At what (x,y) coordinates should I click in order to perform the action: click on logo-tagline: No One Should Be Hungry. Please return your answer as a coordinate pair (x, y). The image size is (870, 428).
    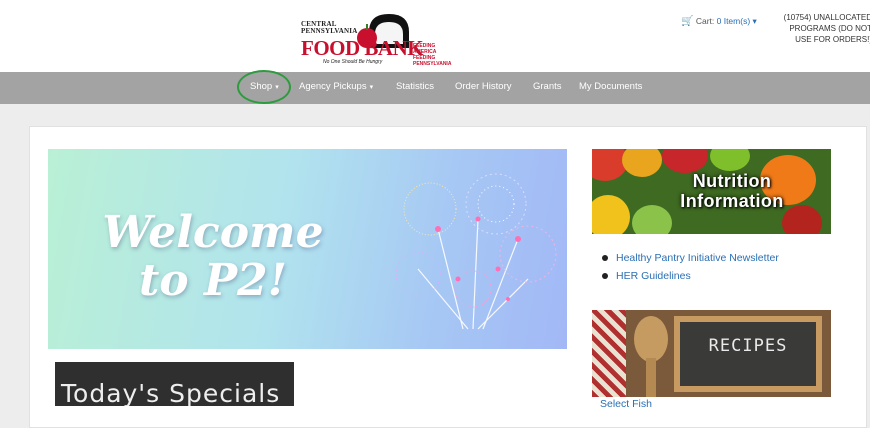
    Looking at the image, I should click on (353, 62).